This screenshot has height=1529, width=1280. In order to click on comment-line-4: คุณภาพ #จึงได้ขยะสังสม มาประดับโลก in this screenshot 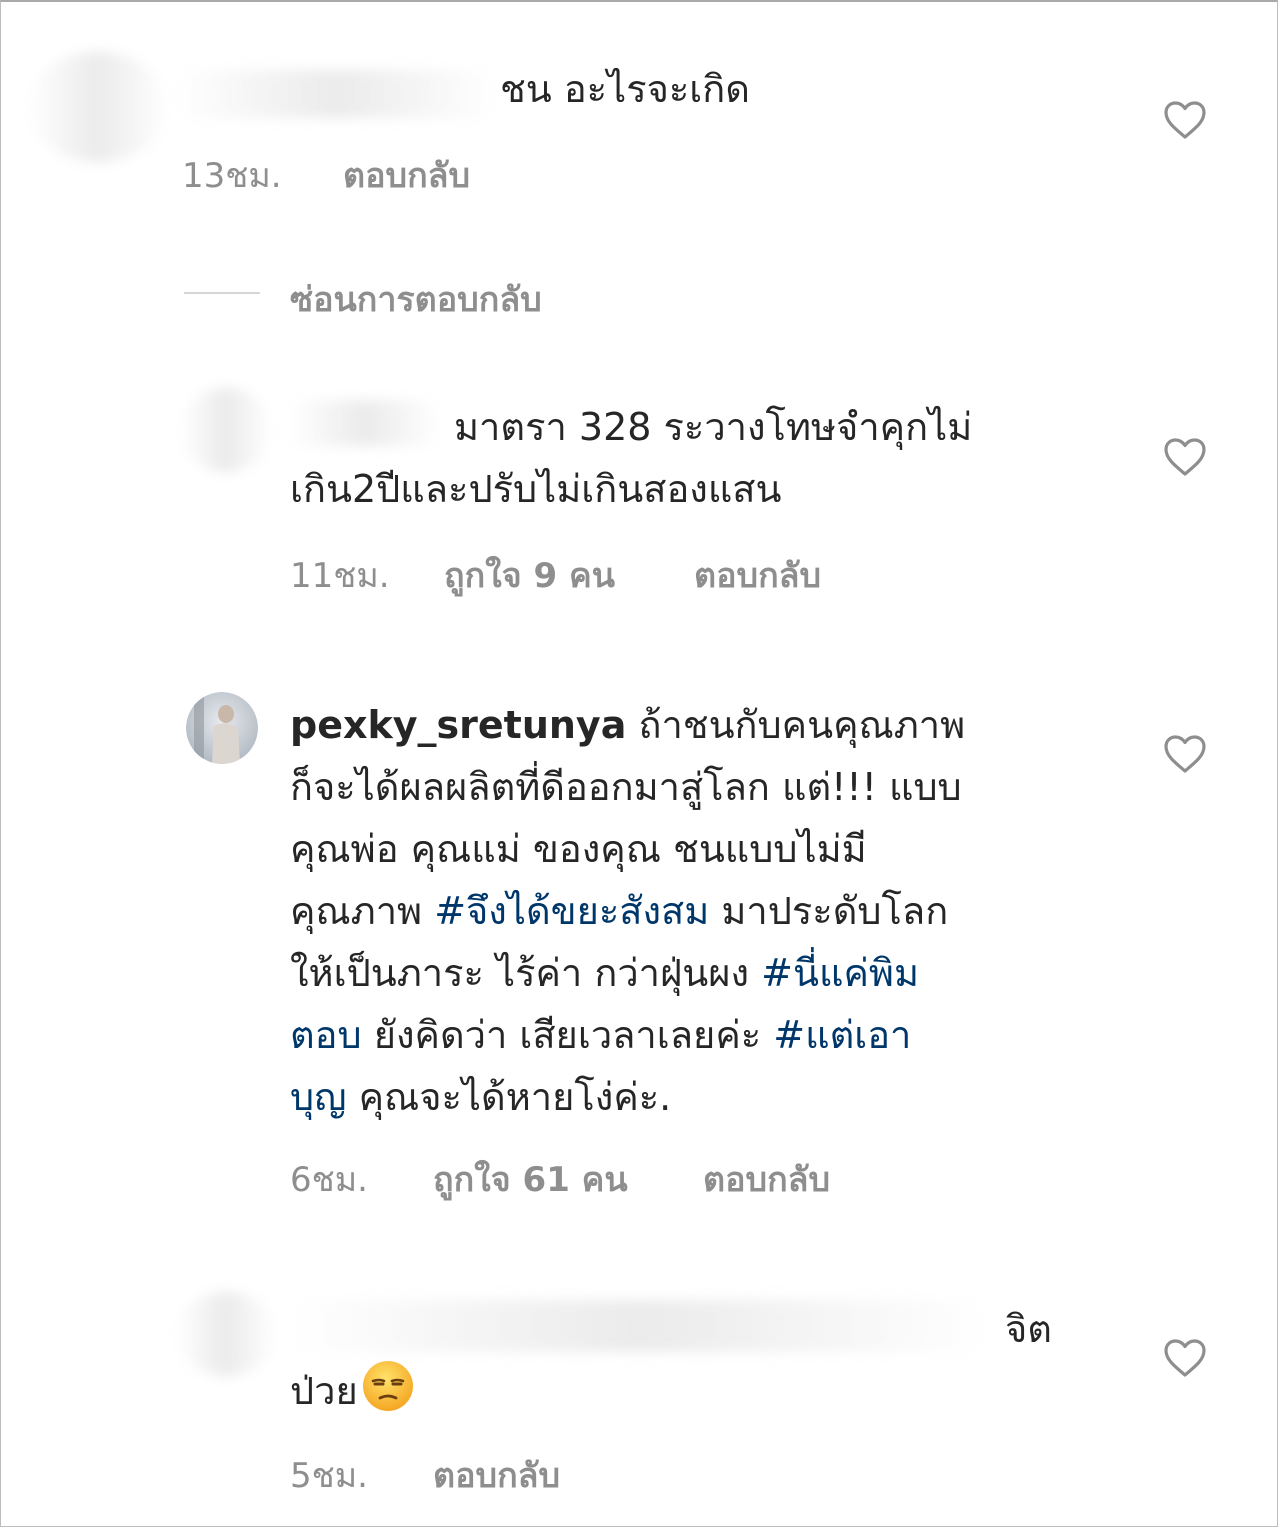, I will do `click(619, 911)`.